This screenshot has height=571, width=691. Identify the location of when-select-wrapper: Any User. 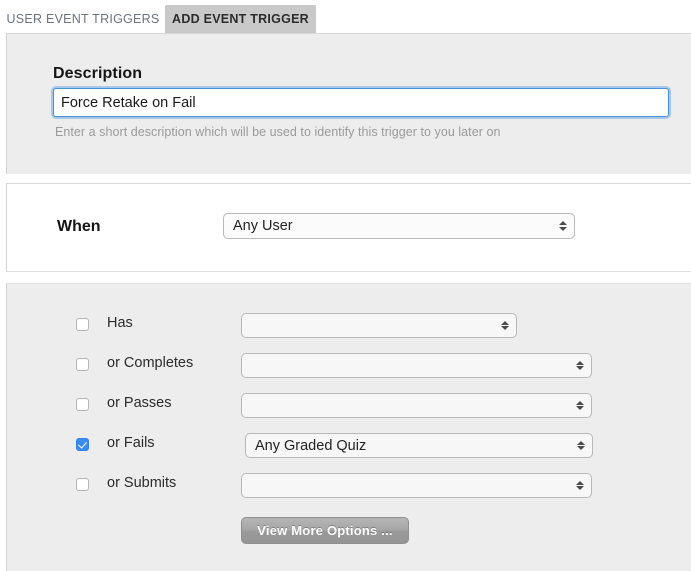
(399, 226).